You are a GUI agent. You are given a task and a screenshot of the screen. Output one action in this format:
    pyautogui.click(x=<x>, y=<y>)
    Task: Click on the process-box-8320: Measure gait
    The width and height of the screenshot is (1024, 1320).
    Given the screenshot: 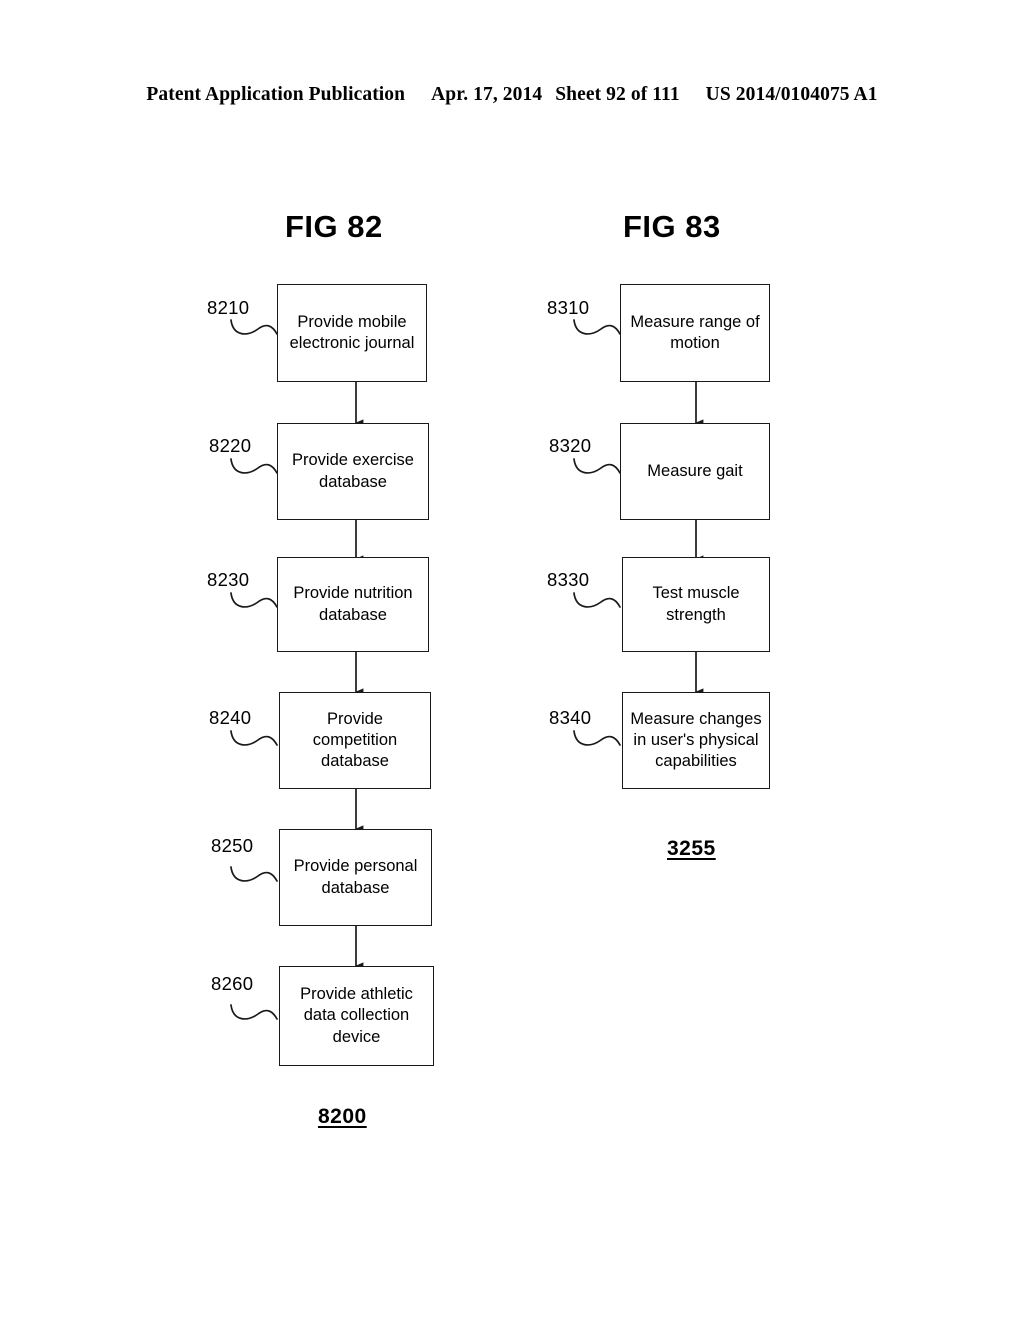 What is the action you would take?
    pyautogui.click(x=695, y=471)
    